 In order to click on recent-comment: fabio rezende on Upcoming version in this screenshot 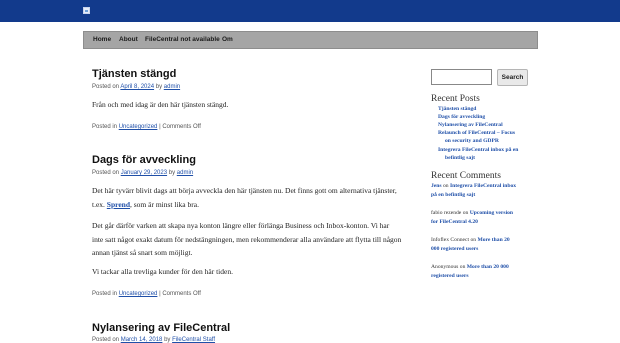, I will do `click(472, 213)`.